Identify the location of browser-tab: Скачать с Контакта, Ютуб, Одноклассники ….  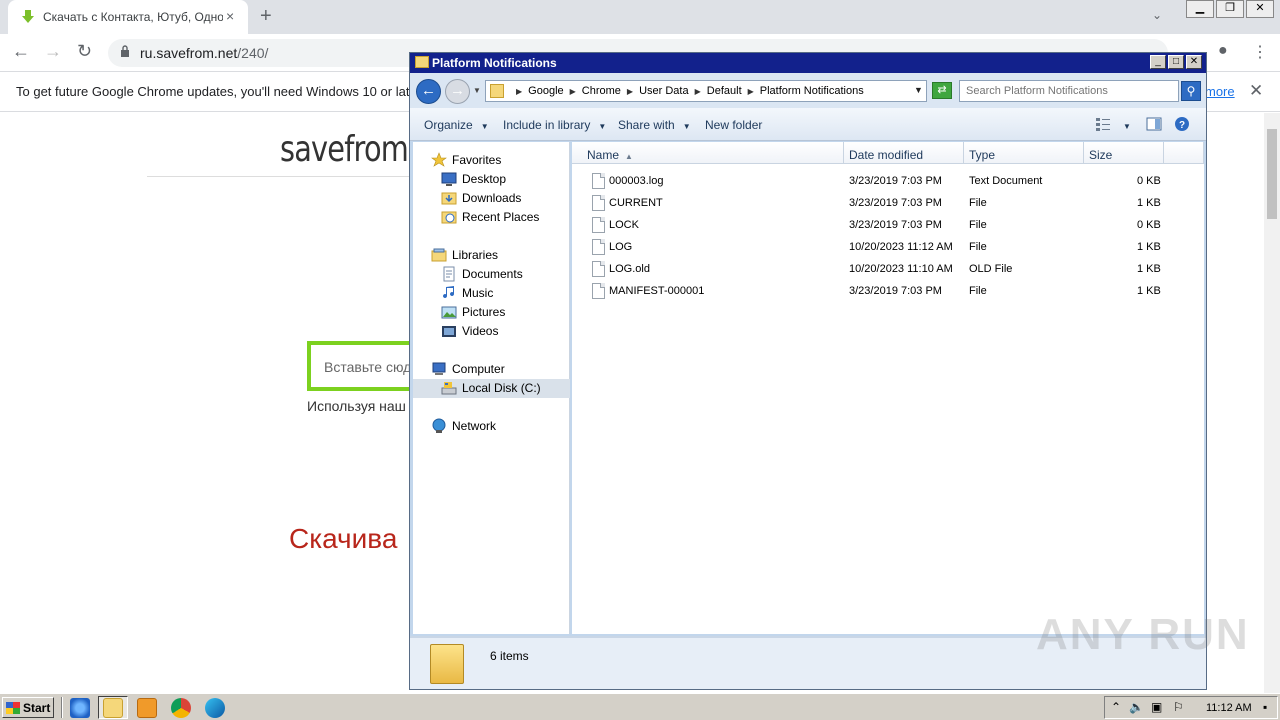
(128, 17).